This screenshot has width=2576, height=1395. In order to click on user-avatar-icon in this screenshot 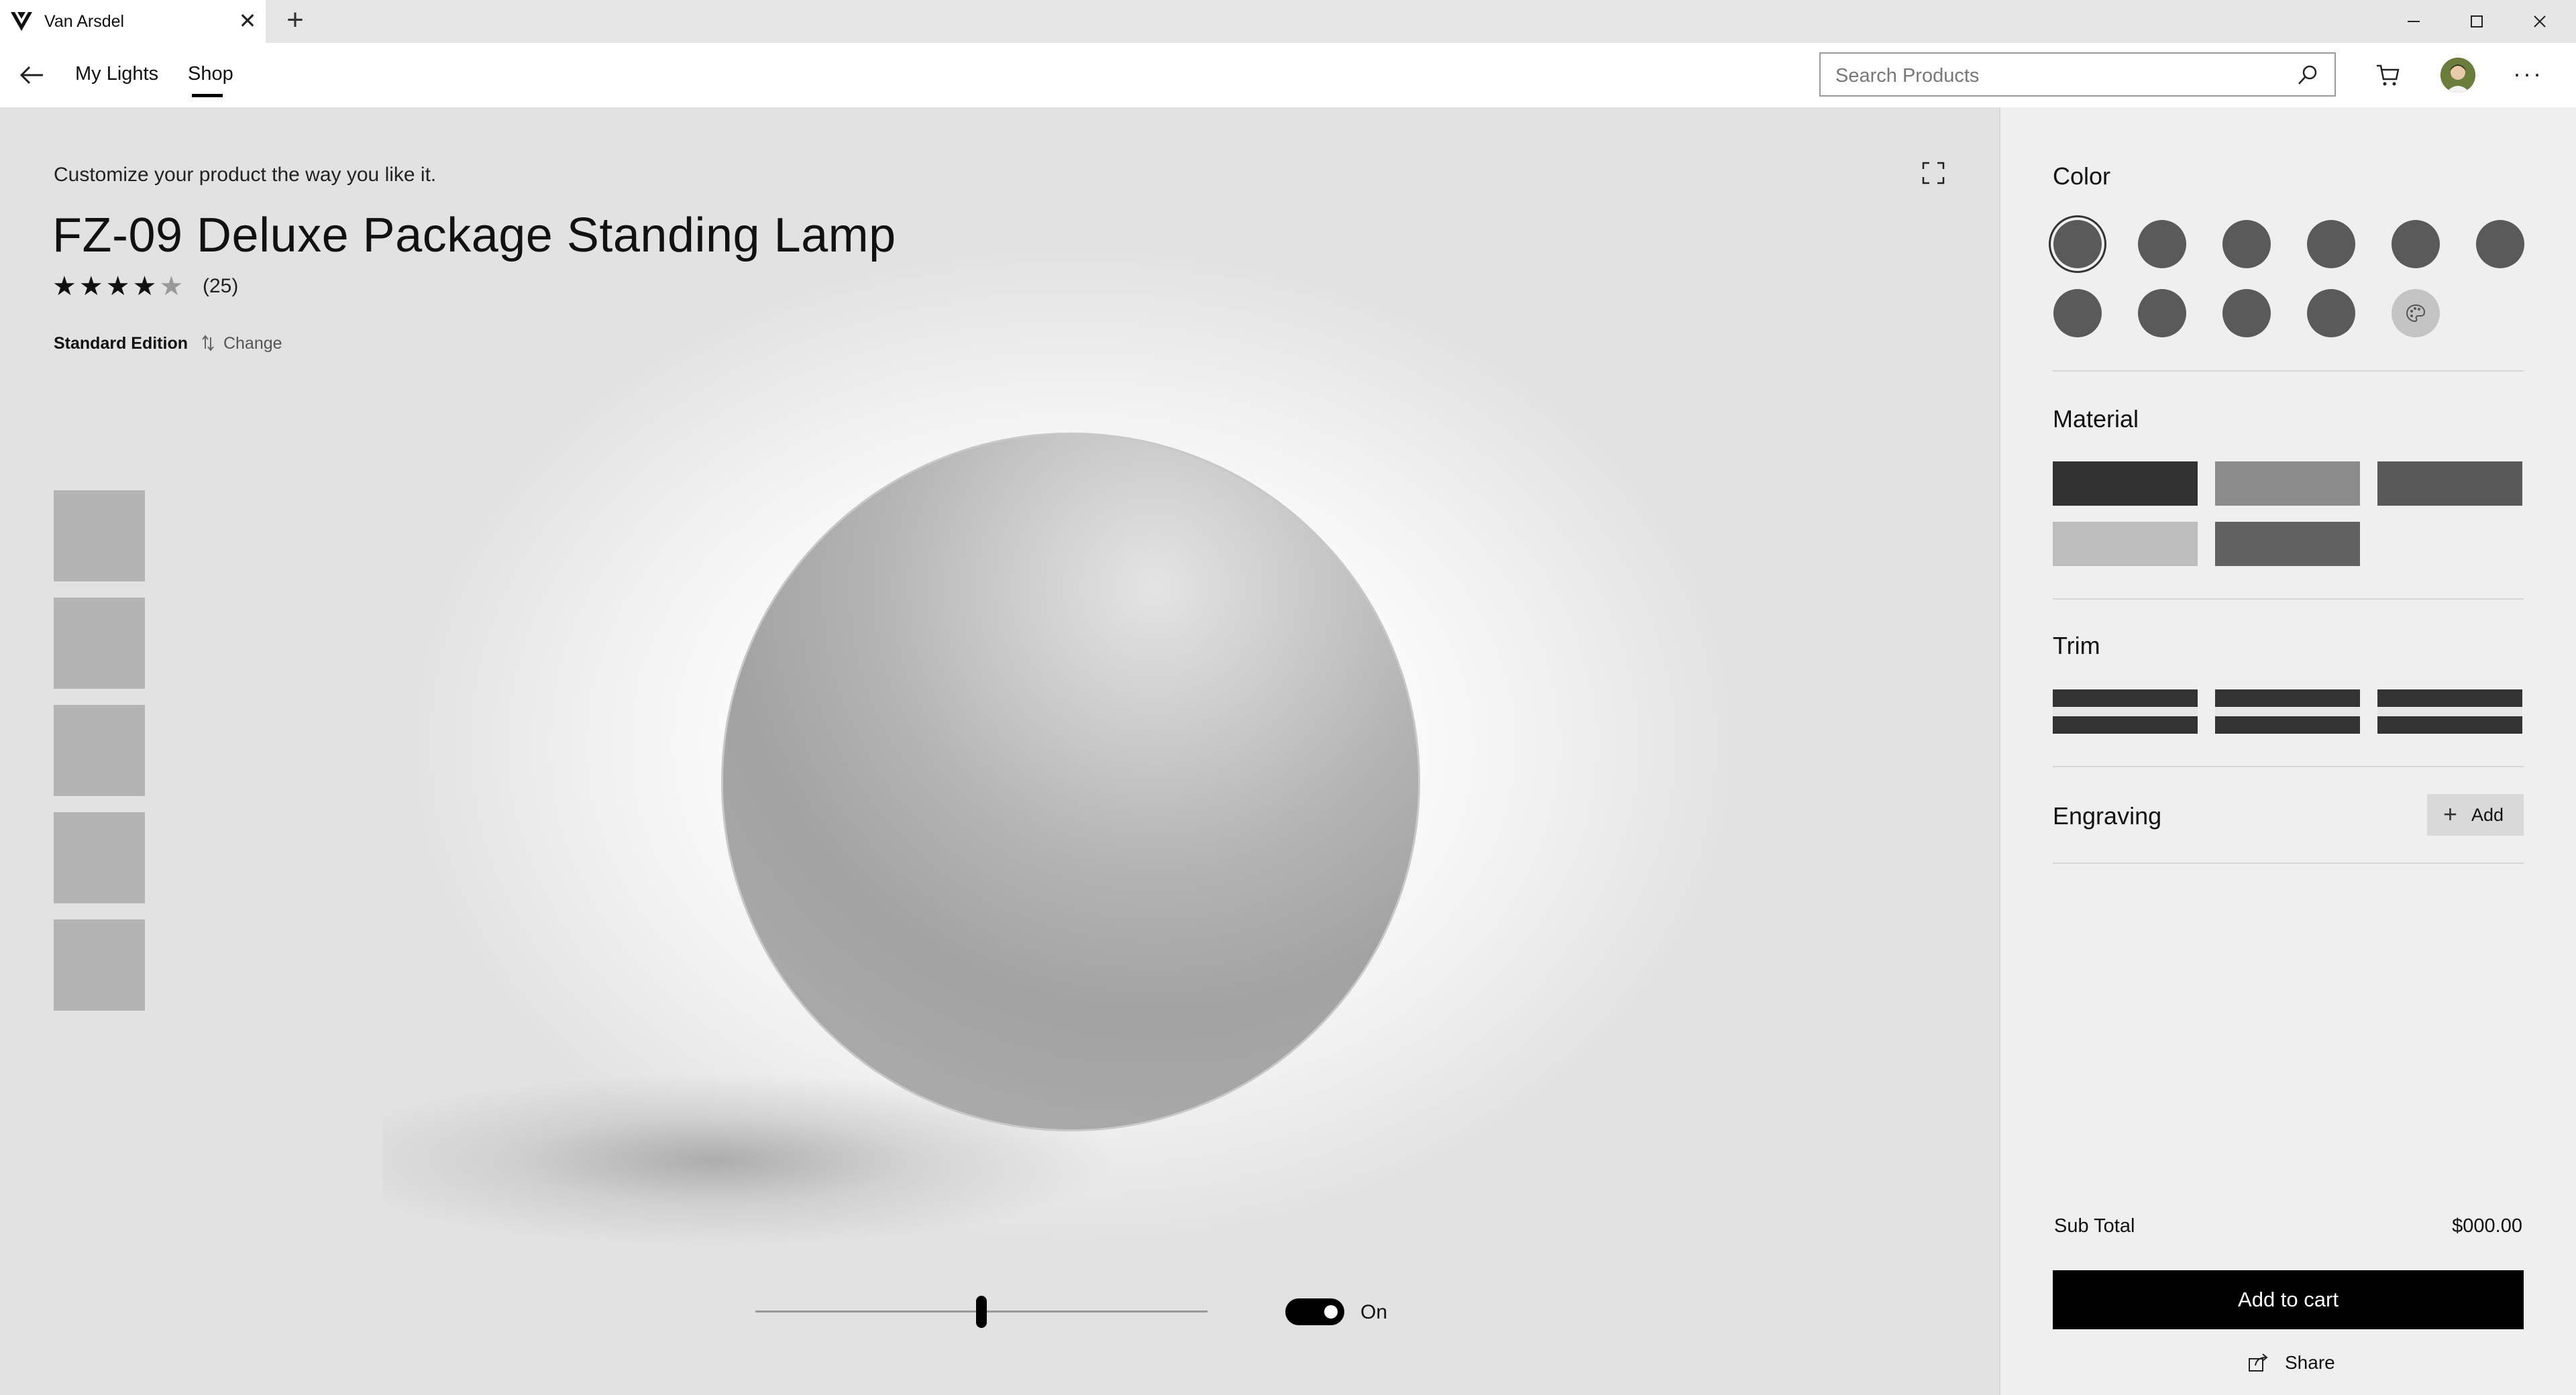, I will do `click(2457, 75)`.